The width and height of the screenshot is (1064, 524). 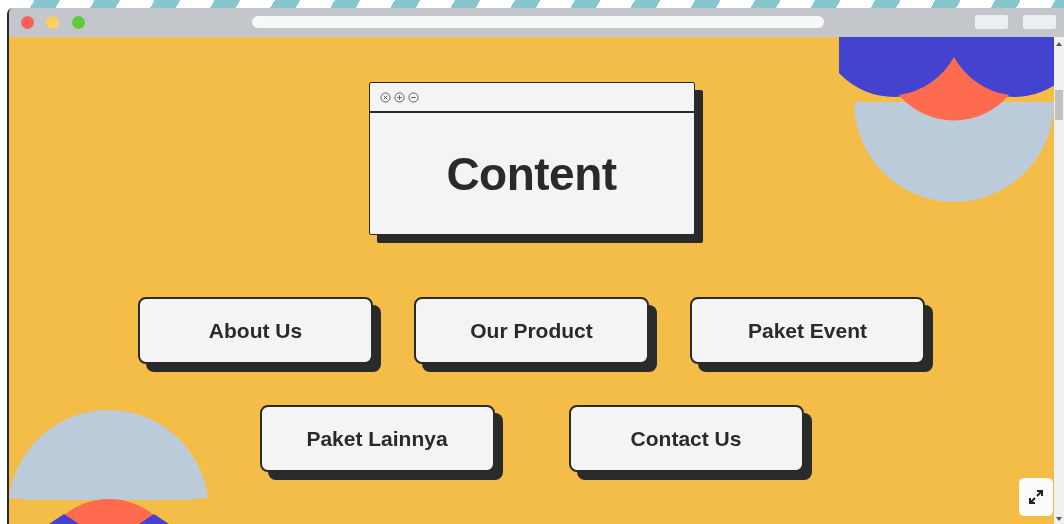 I want to click on minimize-dot-icon, so click(x=52, y=22).